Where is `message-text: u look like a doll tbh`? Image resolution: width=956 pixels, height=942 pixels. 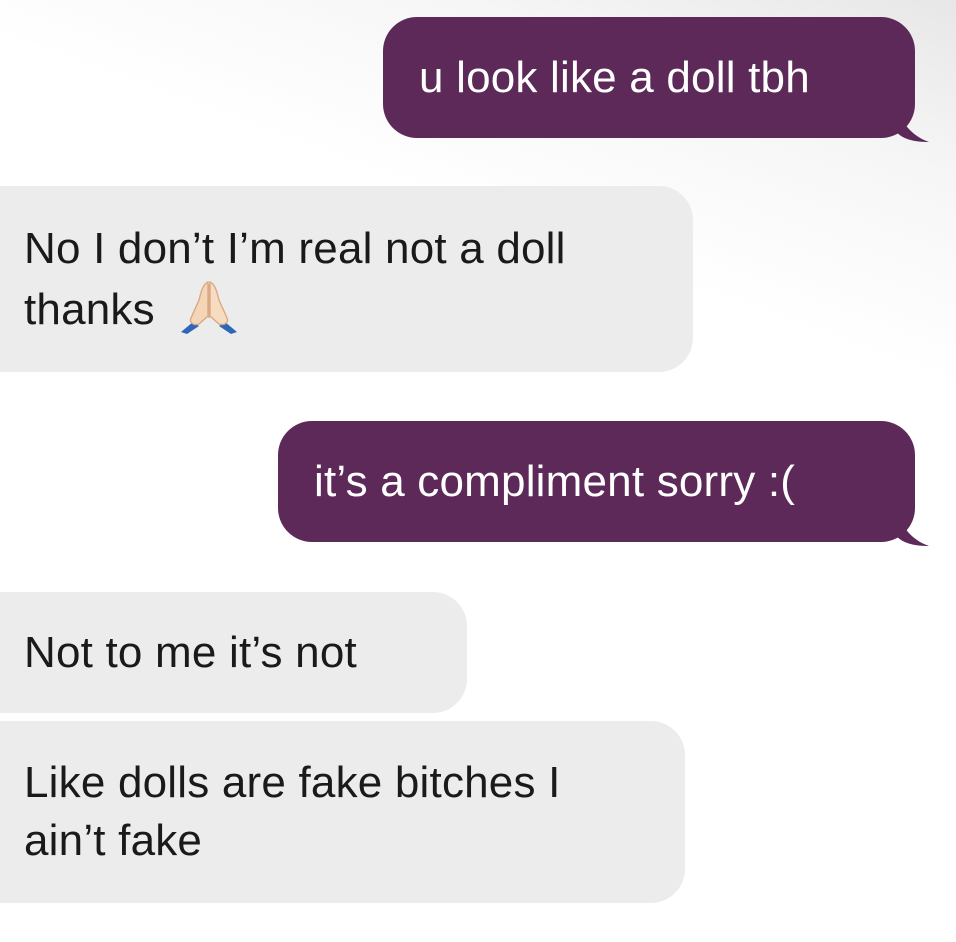 message-text: u look like a doll tbh is located at coordinates (614, 77).